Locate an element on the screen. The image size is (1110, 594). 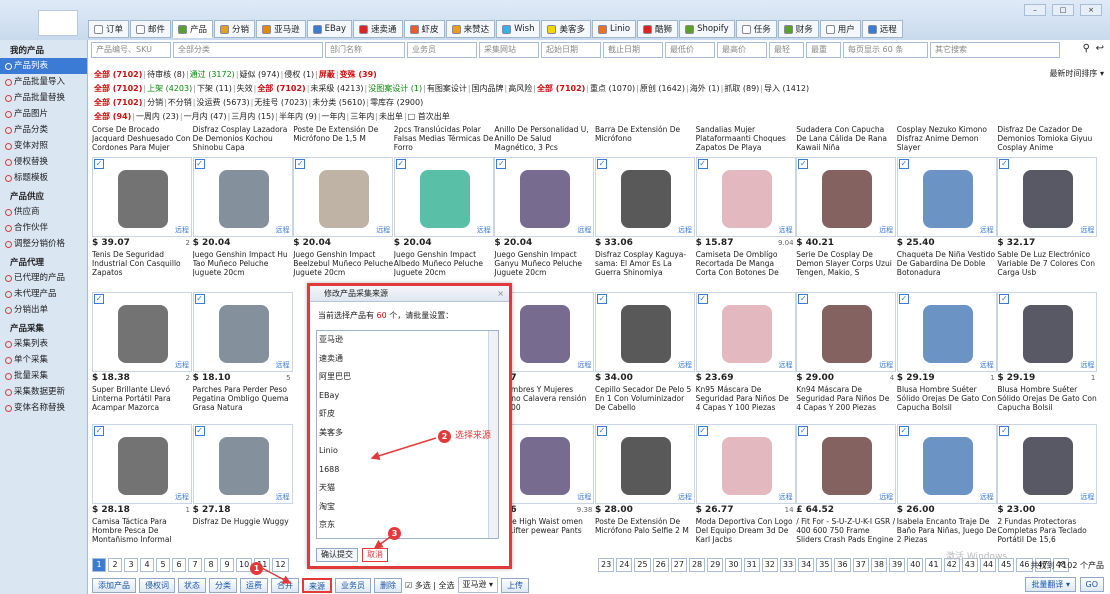
watermark: 激活 Windows is located at coordinates (977, 557).